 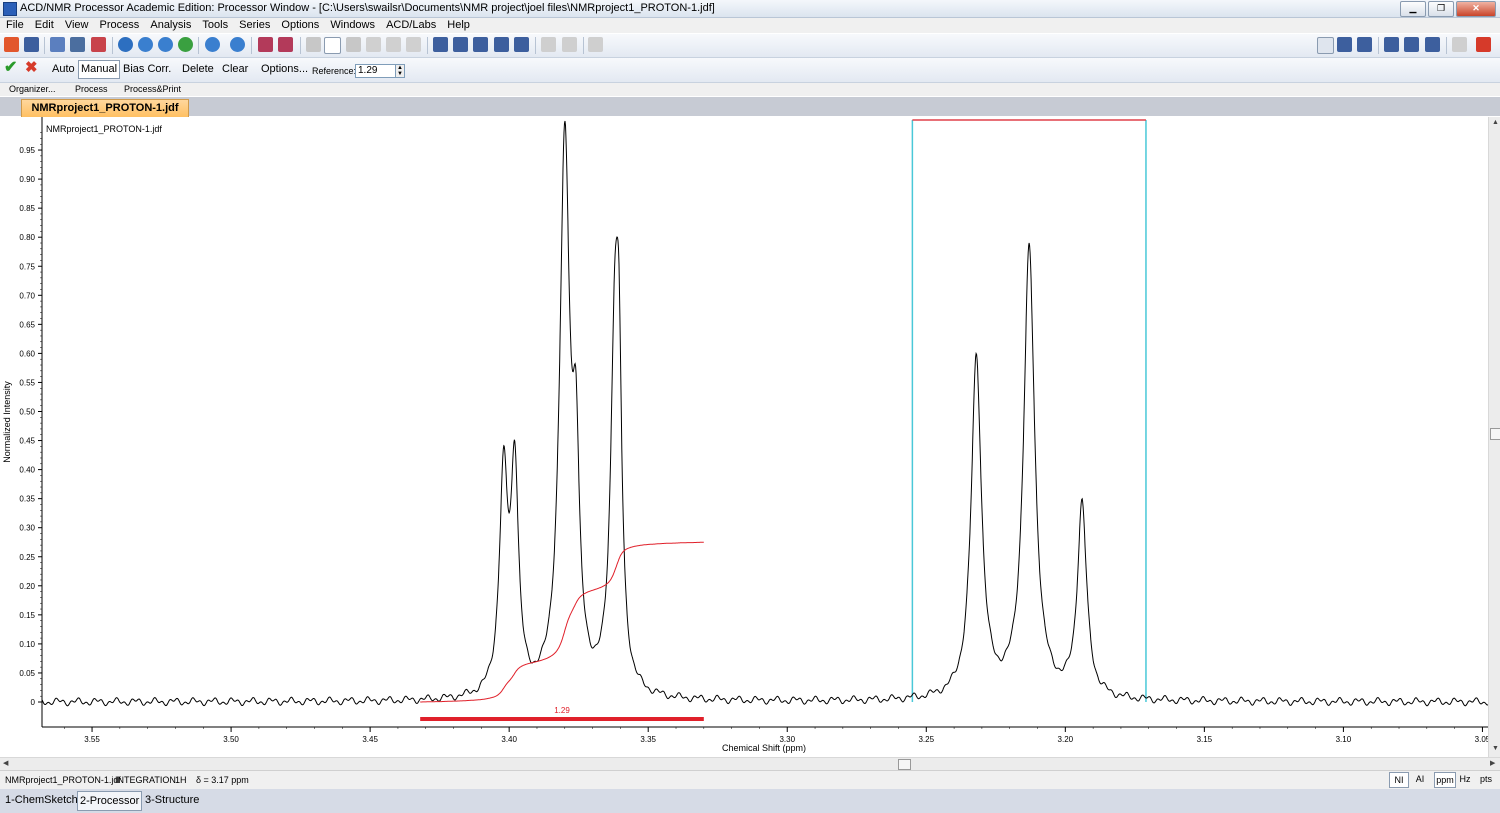 I want to click on menu-view: View, so click(x=77, y=25).